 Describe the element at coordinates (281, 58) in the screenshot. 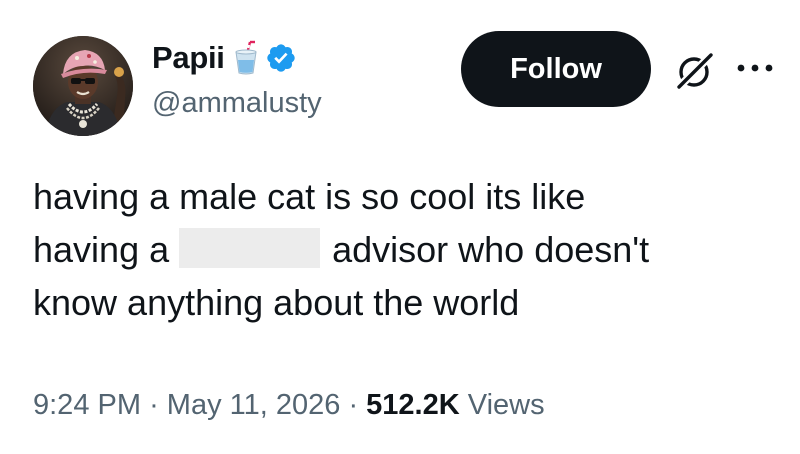

I see `verified-badge-icon` at that location.